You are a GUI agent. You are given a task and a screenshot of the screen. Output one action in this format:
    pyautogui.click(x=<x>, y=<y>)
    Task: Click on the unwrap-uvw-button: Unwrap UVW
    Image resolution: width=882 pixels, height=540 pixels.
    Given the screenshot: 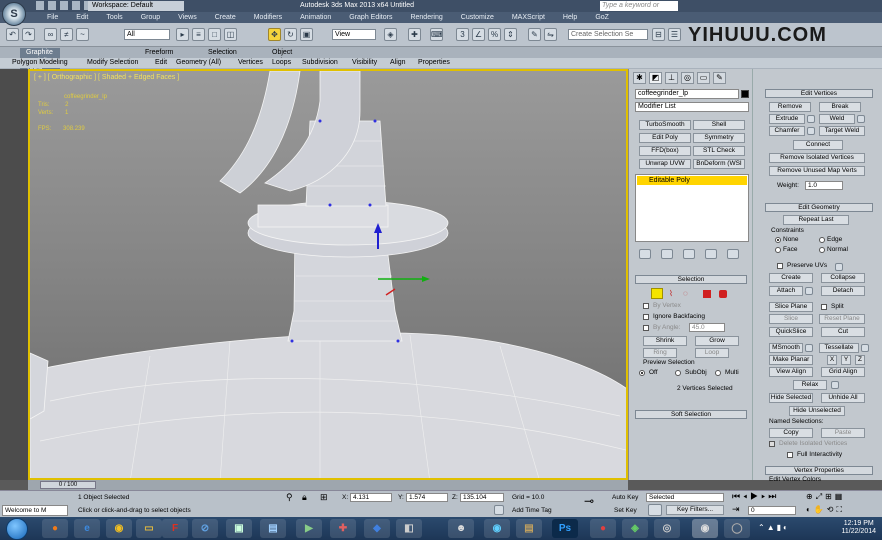 What is the action you would take?
    pyautogui.click(x=665, y=164)
    